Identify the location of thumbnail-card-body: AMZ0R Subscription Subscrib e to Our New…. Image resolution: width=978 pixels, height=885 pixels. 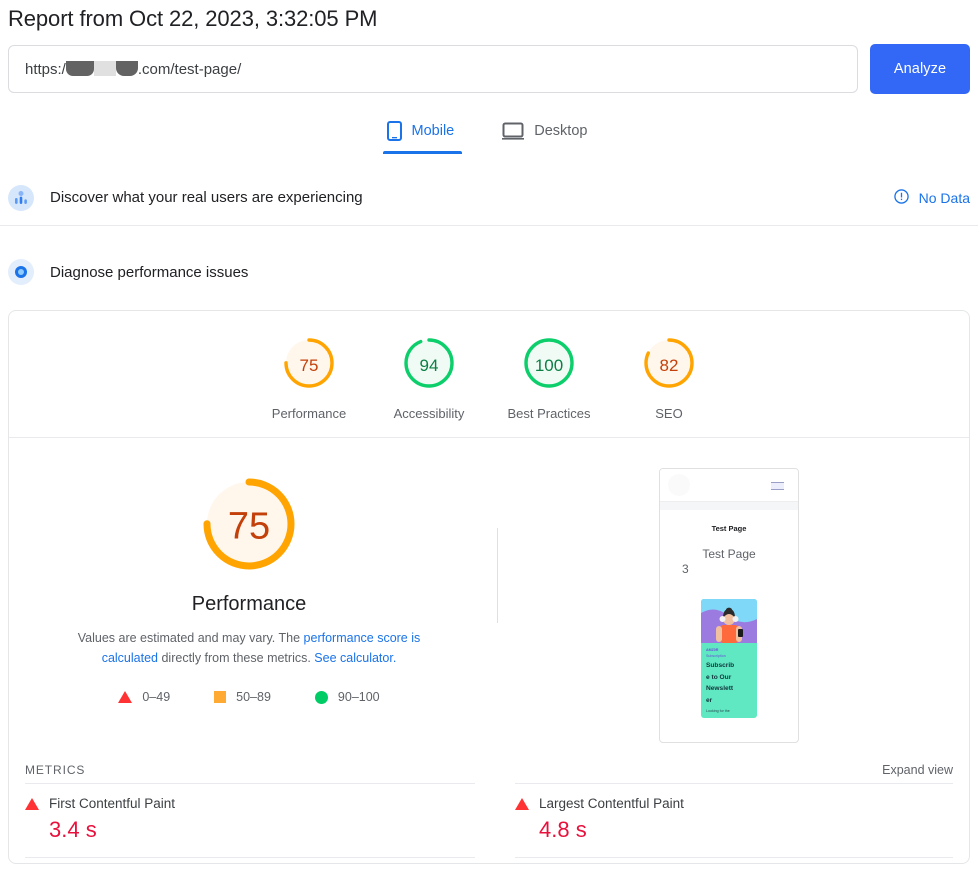
(729, 680).